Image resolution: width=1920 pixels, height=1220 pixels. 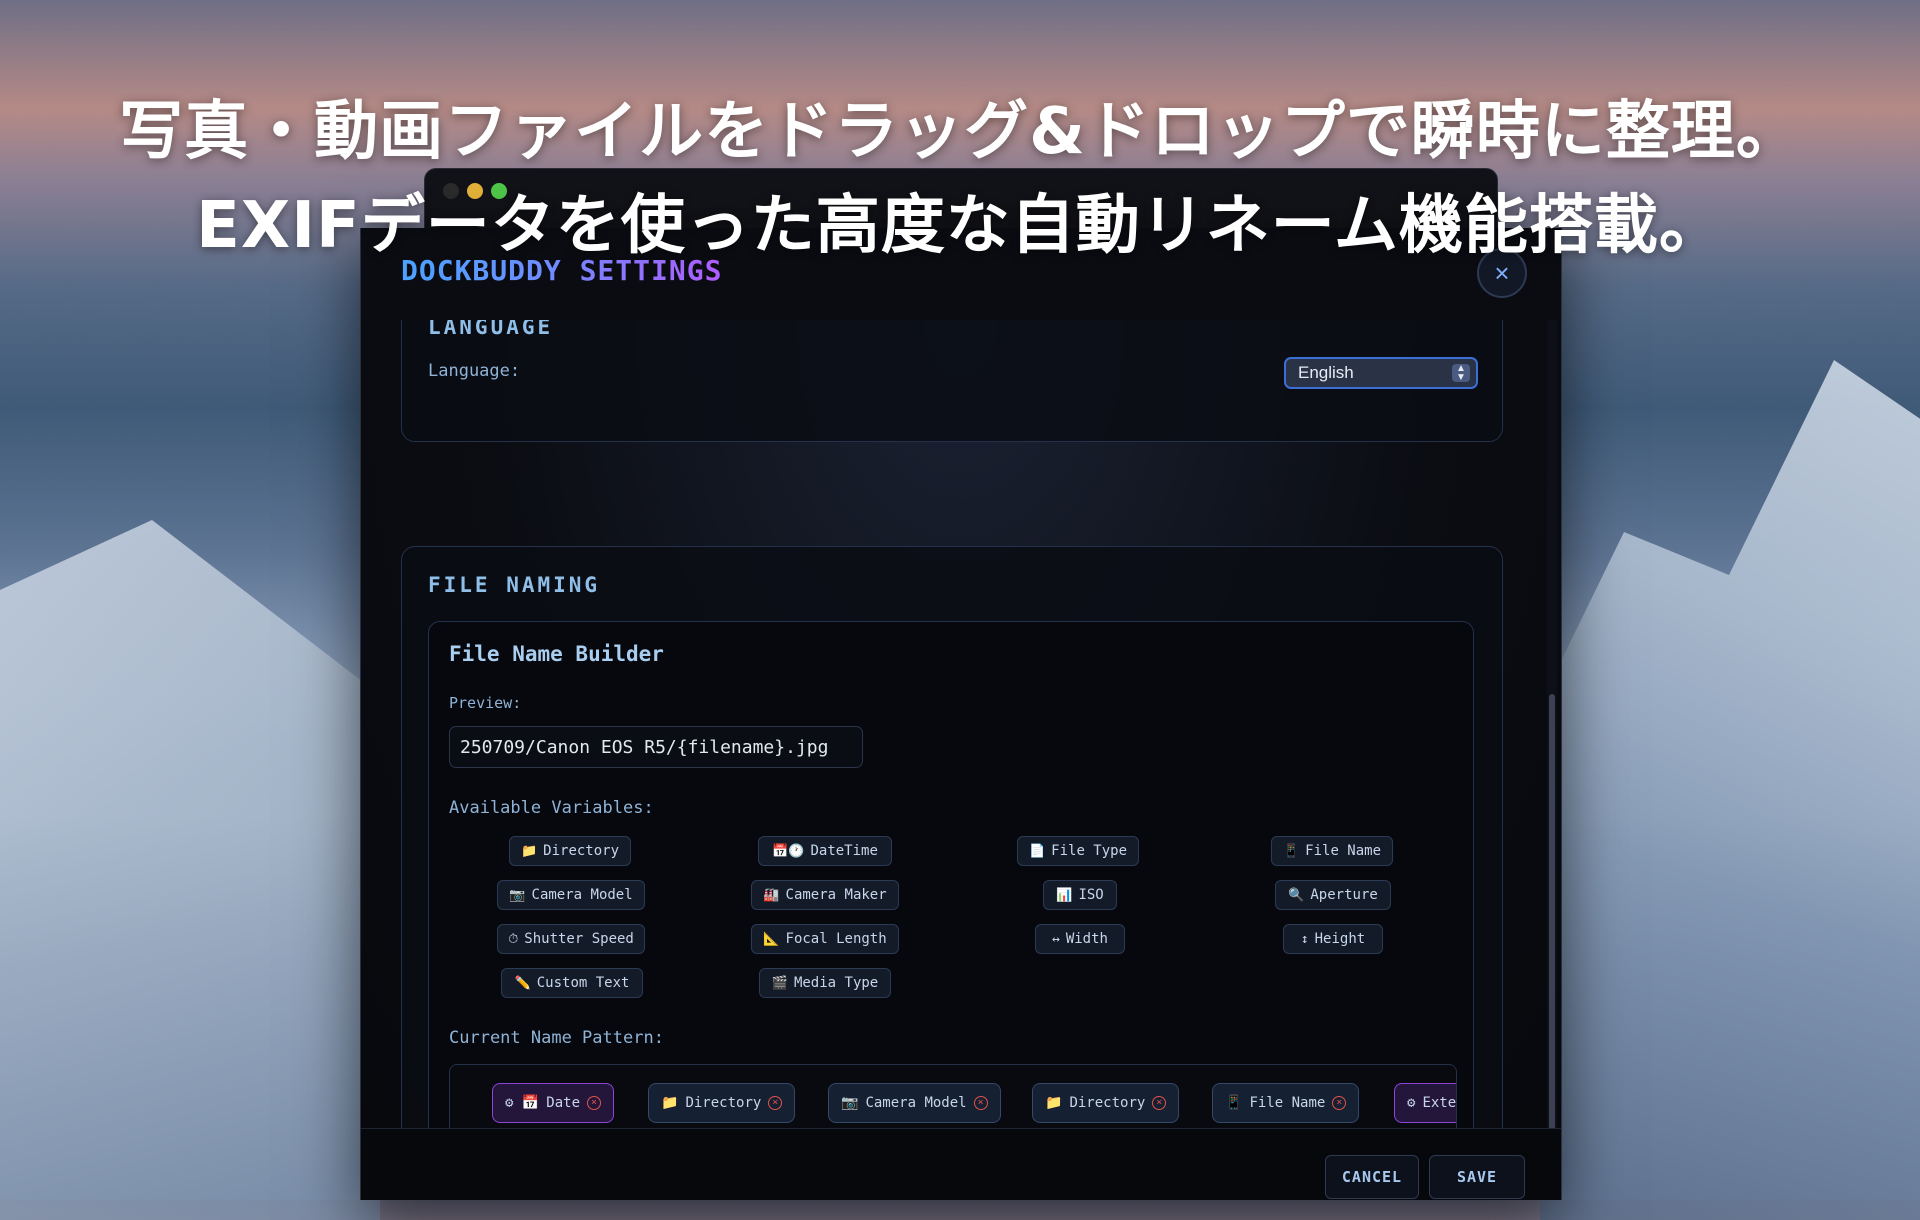 I want to click on document-icon: 📄, so click(x=1037, y=851).